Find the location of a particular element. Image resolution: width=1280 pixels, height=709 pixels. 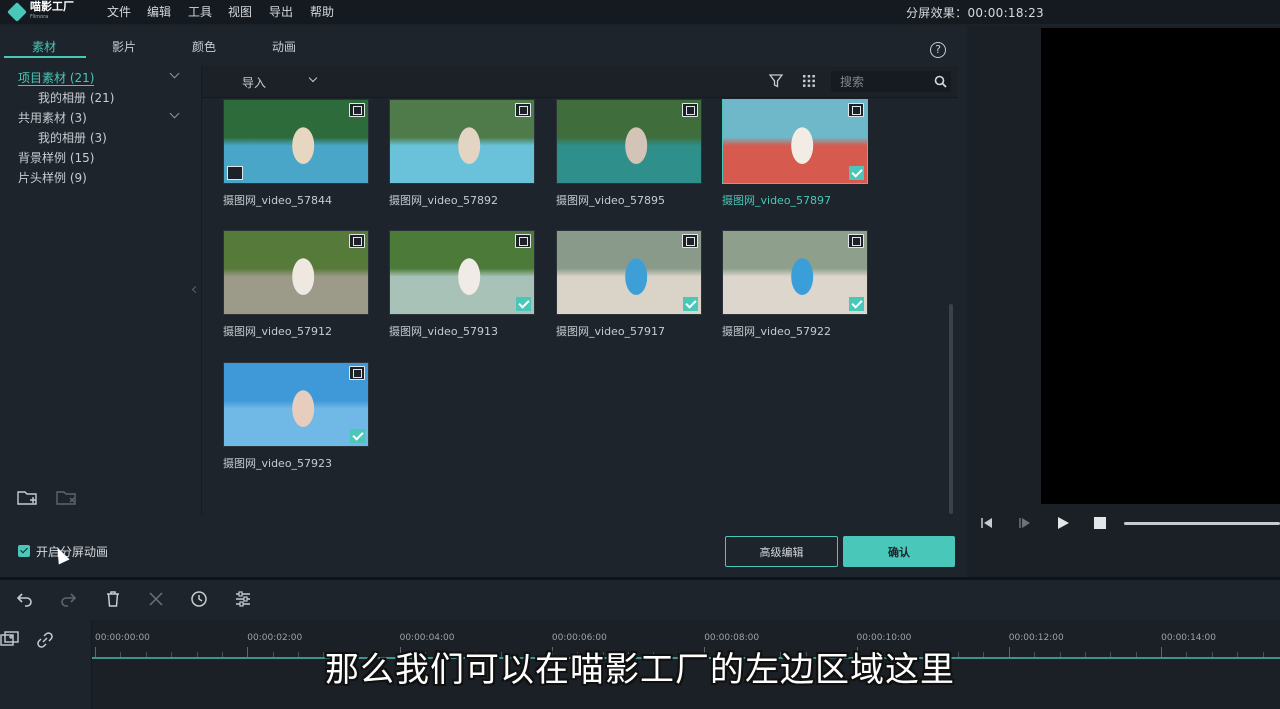

preview-screen is located at coordinates (1160, 266).